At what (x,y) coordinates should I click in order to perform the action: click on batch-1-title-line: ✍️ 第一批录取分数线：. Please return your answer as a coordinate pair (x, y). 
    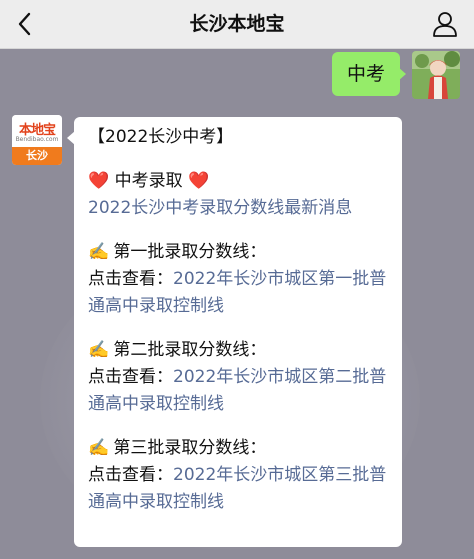
    Looking at the image, I should click on (238, 252).